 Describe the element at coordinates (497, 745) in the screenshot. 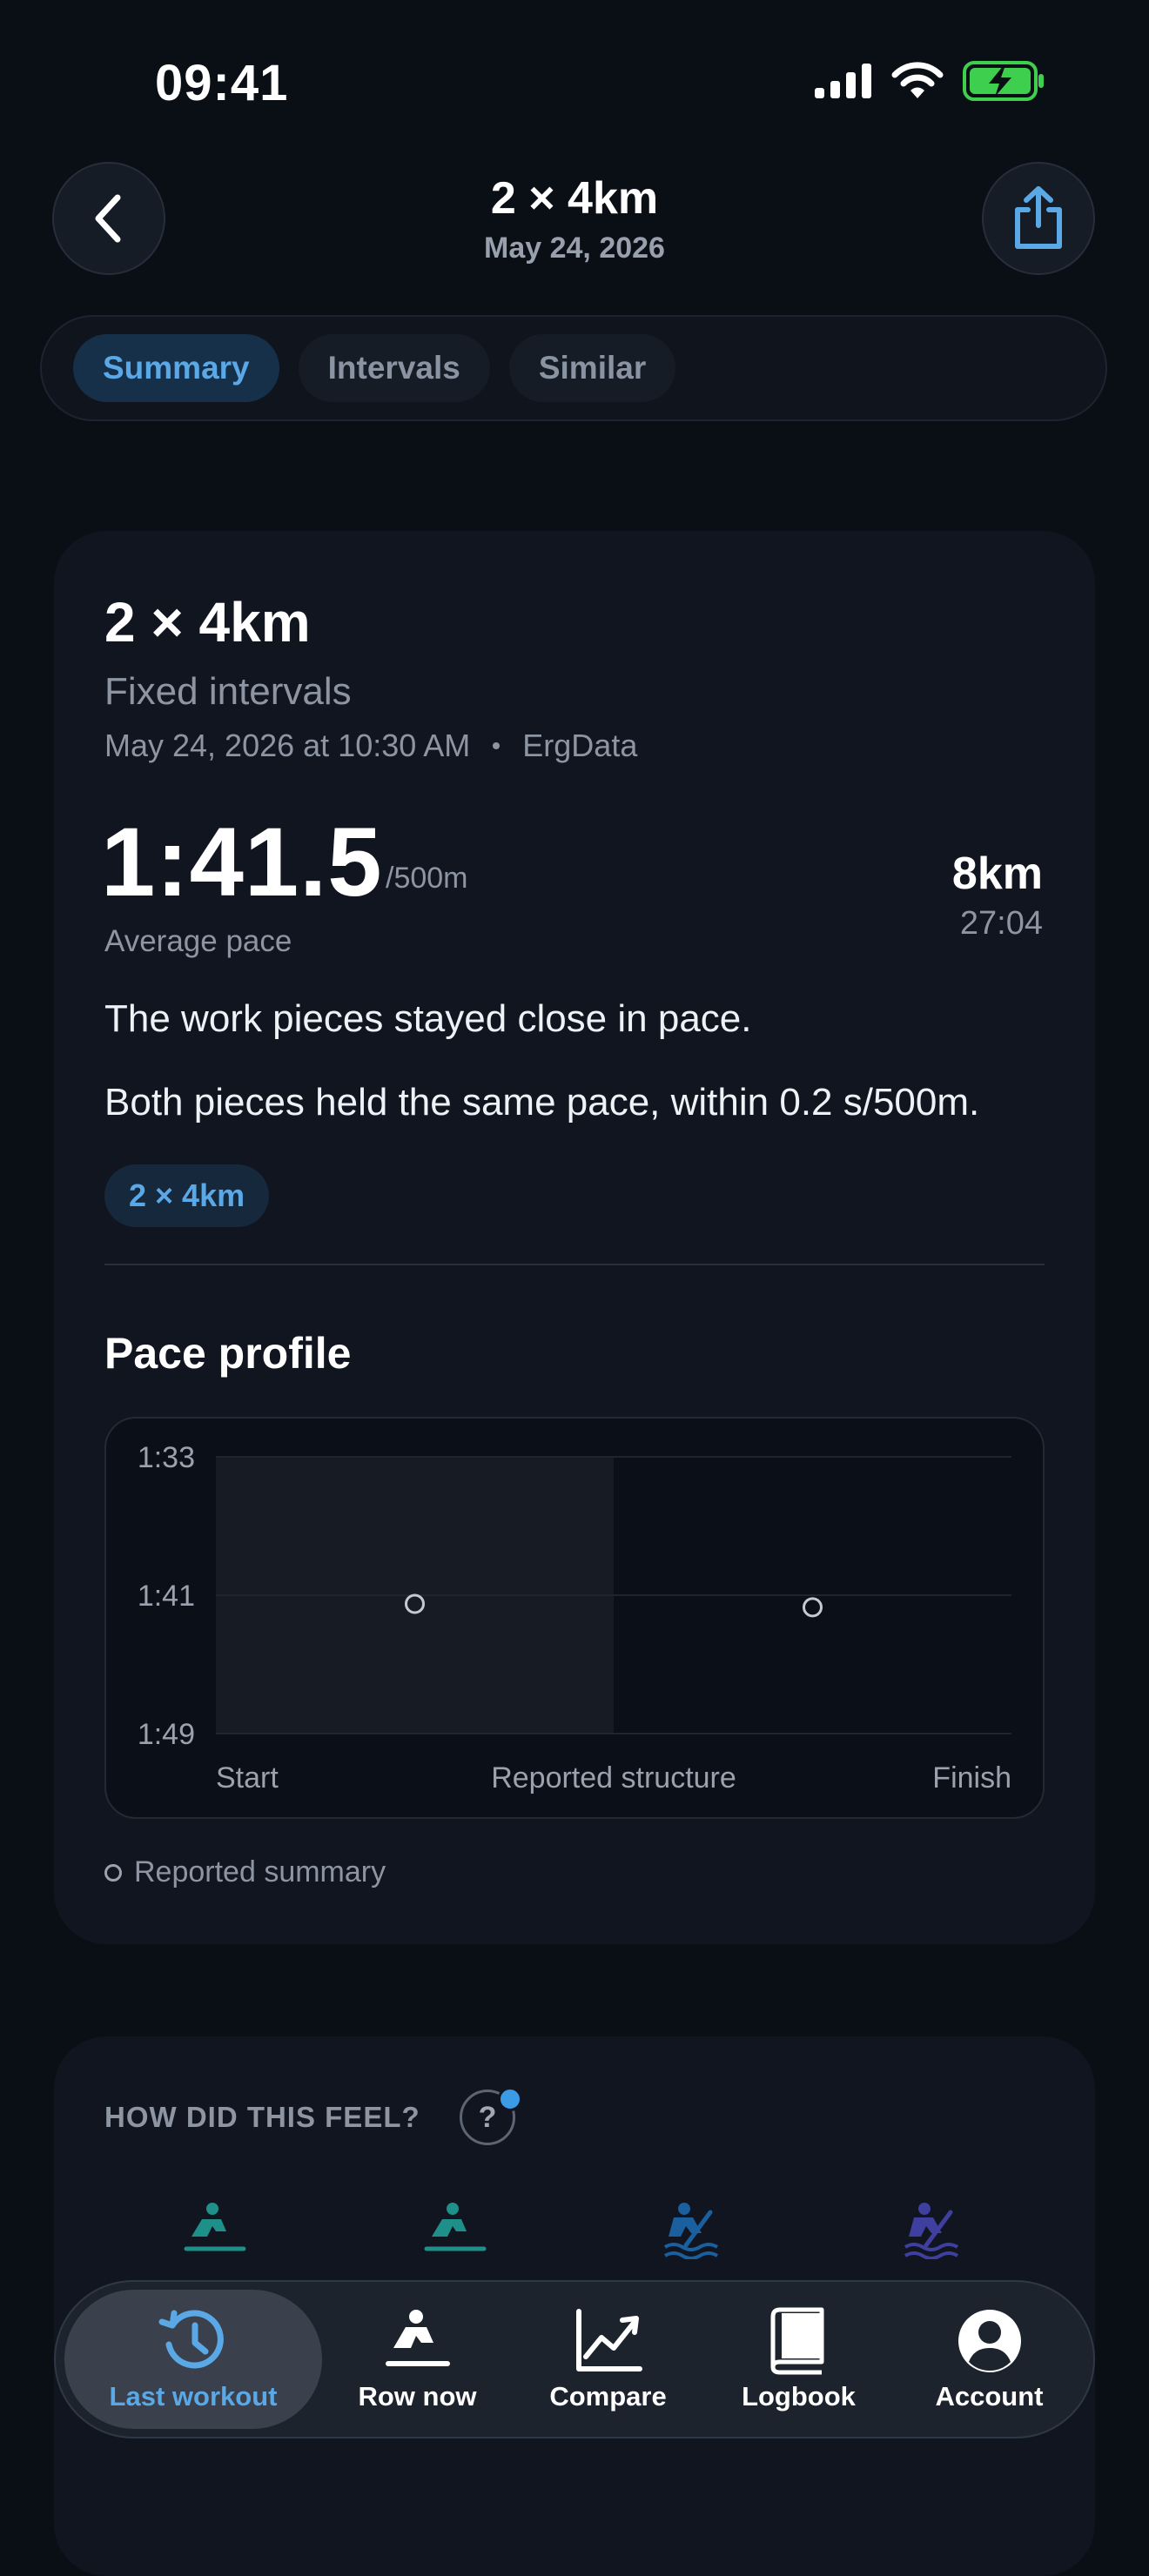

I see `separator-dot` at that location.